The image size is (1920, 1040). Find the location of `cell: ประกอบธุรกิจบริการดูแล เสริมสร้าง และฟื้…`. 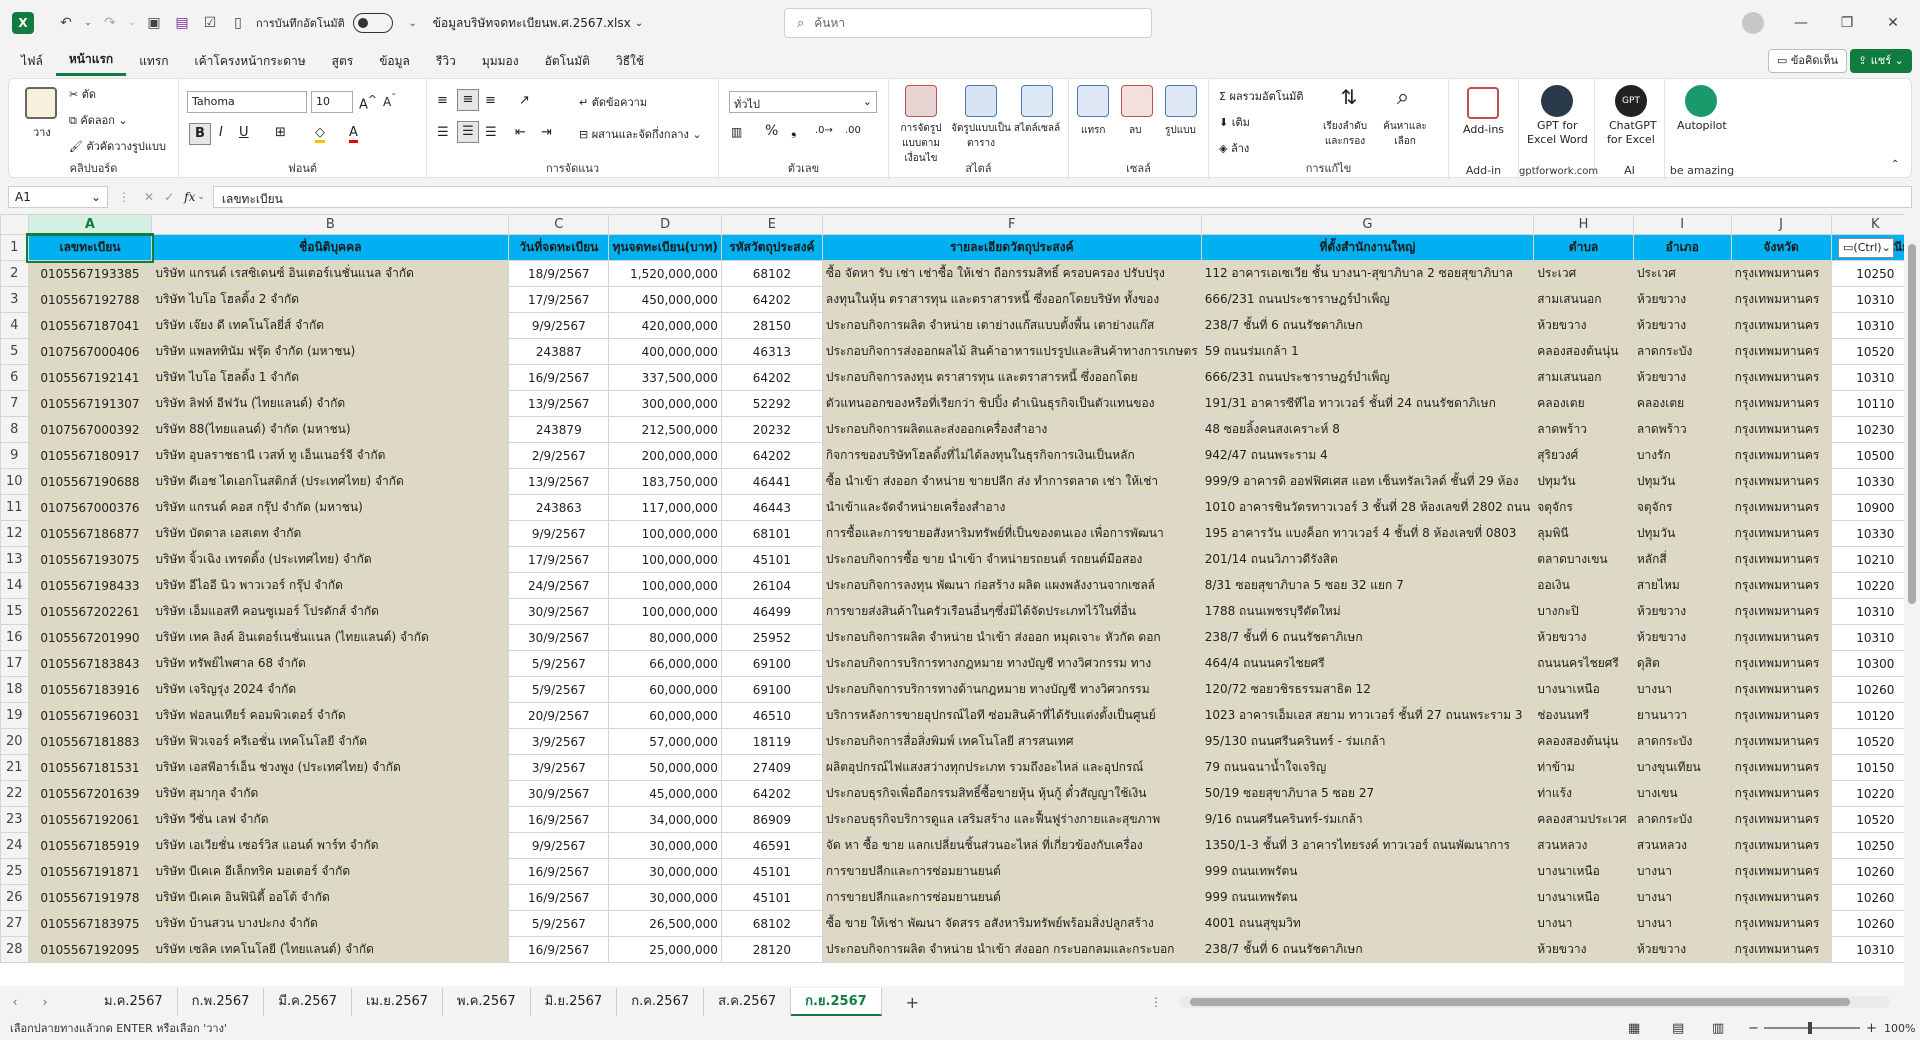

cell: ประกอบธุรกิจบริการดูแล เสริมสร้าง และฟื้… is located at coordinates (1011, 819).